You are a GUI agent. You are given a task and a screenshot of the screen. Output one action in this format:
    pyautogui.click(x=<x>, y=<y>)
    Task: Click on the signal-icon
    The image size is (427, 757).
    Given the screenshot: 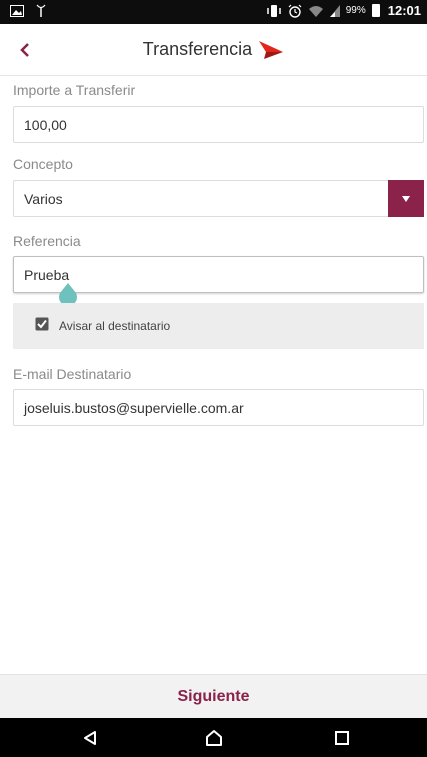 What is the action you would take?
    pyautogui.click(x=334, y=10)
    